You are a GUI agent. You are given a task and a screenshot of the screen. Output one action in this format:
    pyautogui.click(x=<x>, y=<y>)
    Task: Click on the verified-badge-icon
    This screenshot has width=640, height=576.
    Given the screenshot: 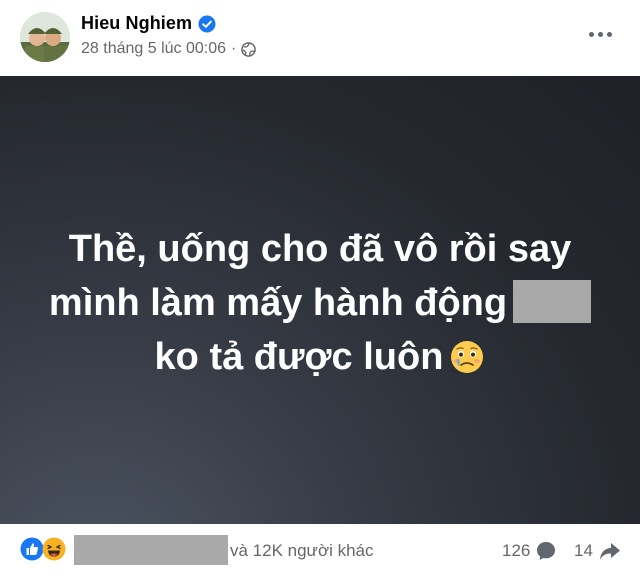 What is the action you would take?
    pyautogui.click(x=207, y=23)
    